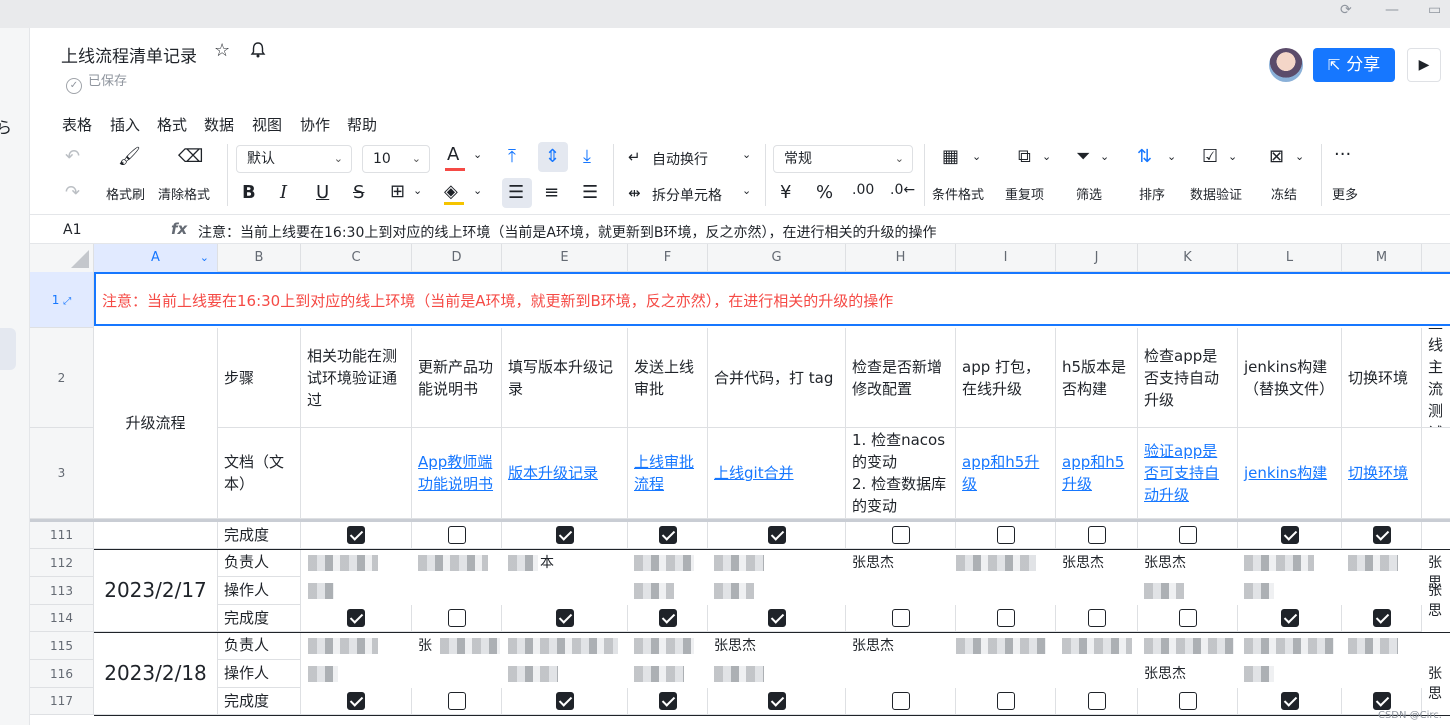 Image resolution: width=1450 pixels, height=725 pixels. What do you see at coordinates (1290, 378) in the screenshot?
I see `cell-step: jenkins构建（替换文件）` at bounding box center [1290, 378].